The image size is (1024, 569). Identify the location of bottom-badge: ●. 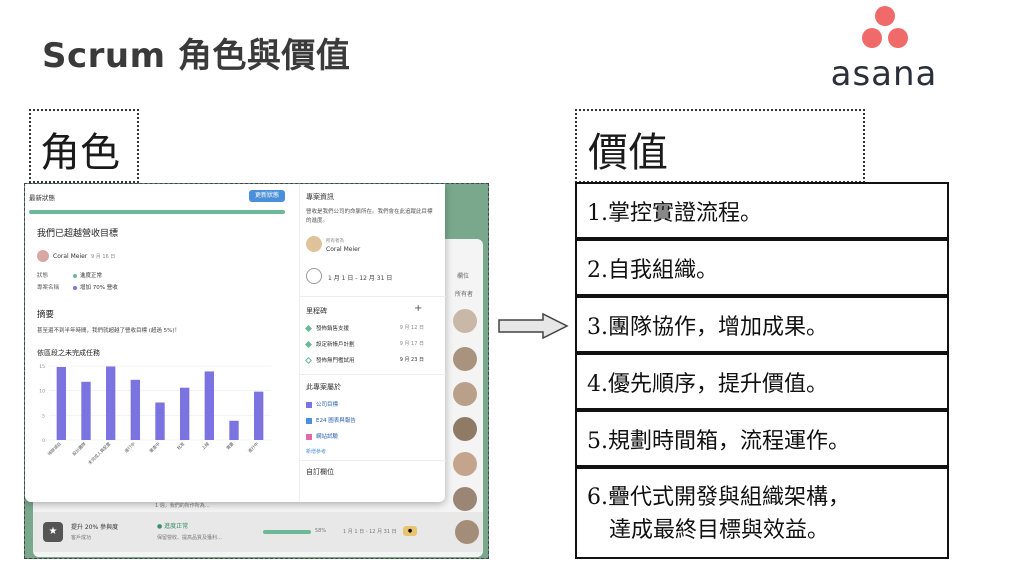
(410, 531).